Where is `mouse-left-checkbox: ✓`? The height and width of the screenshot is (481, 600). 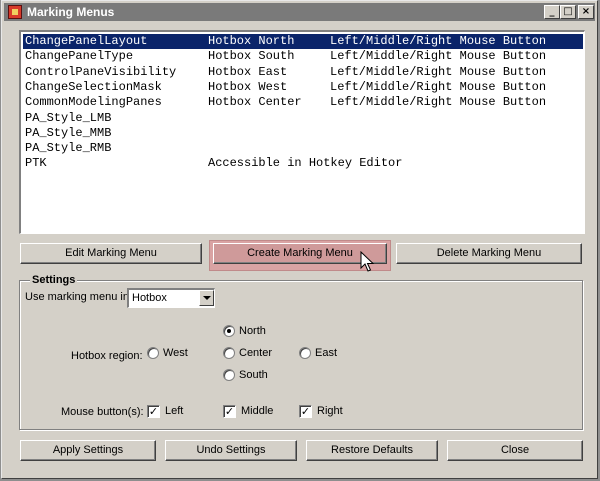 mouse-left-checkbox: ✓ is located at coordinates (153, 411).